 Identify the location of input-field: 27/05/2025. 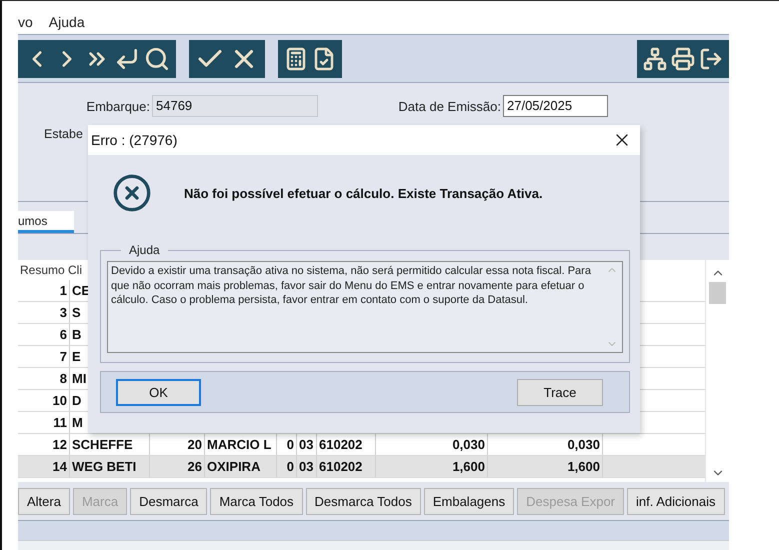
(555, 106).